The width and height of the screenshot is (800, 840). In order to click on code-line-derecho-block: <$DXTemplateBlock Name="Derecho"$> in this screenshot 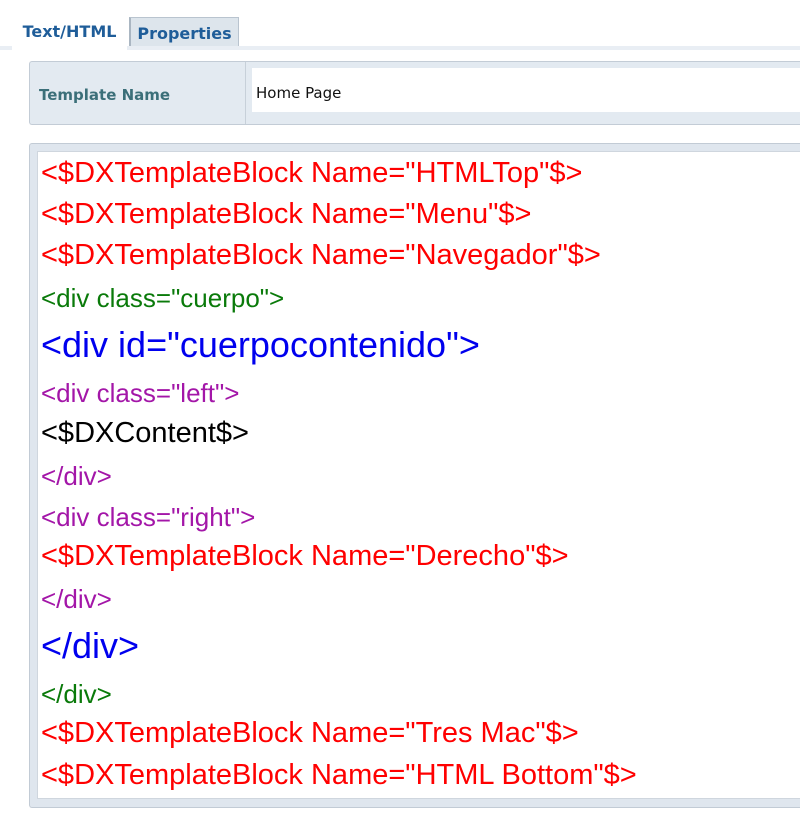, I will do `click(305, 556)`.